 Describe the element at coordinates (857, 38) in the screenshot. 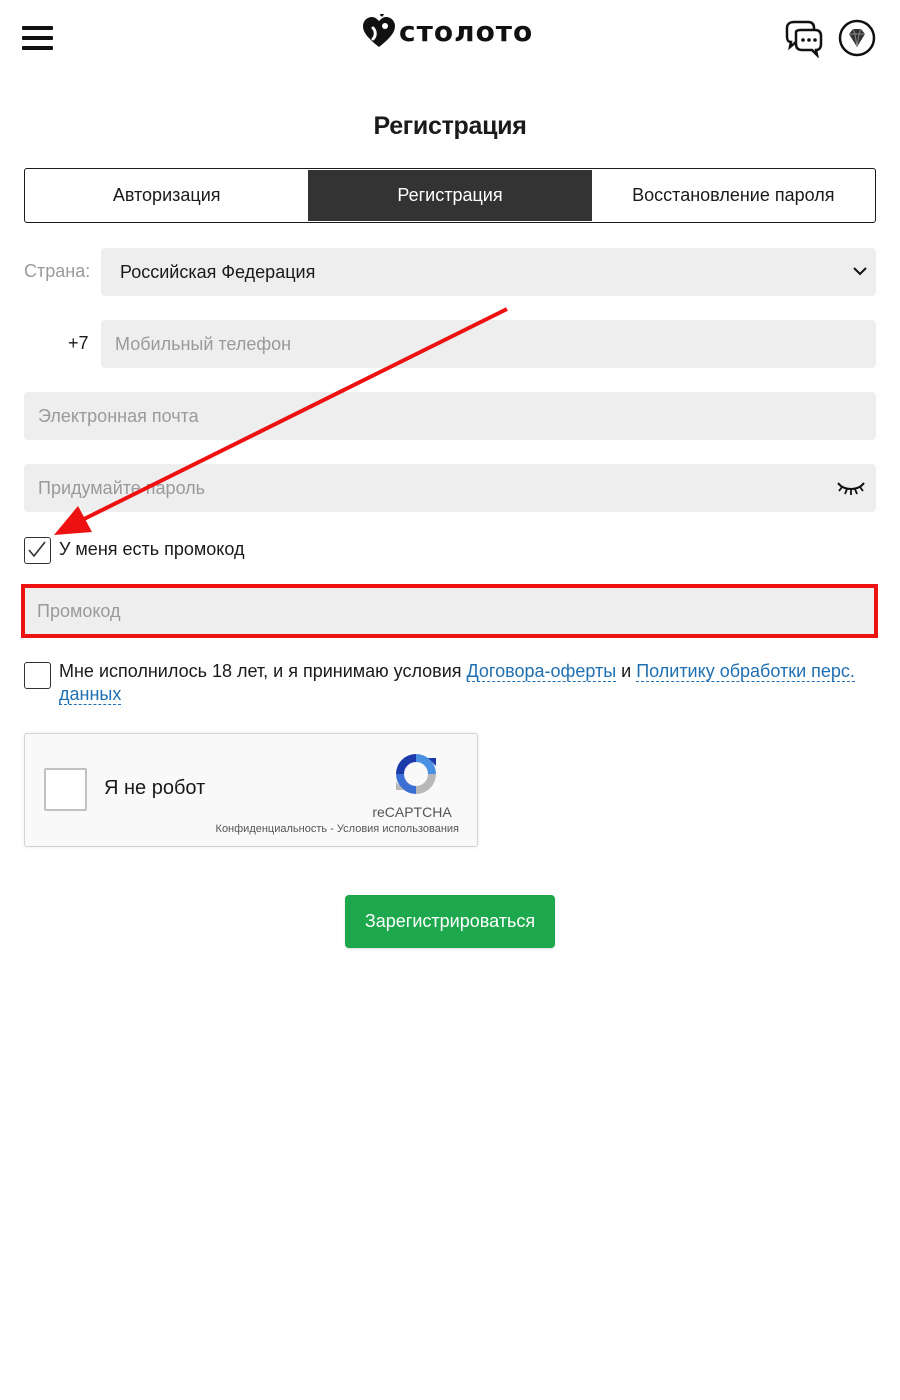

I see `diamond-icon` at that location.